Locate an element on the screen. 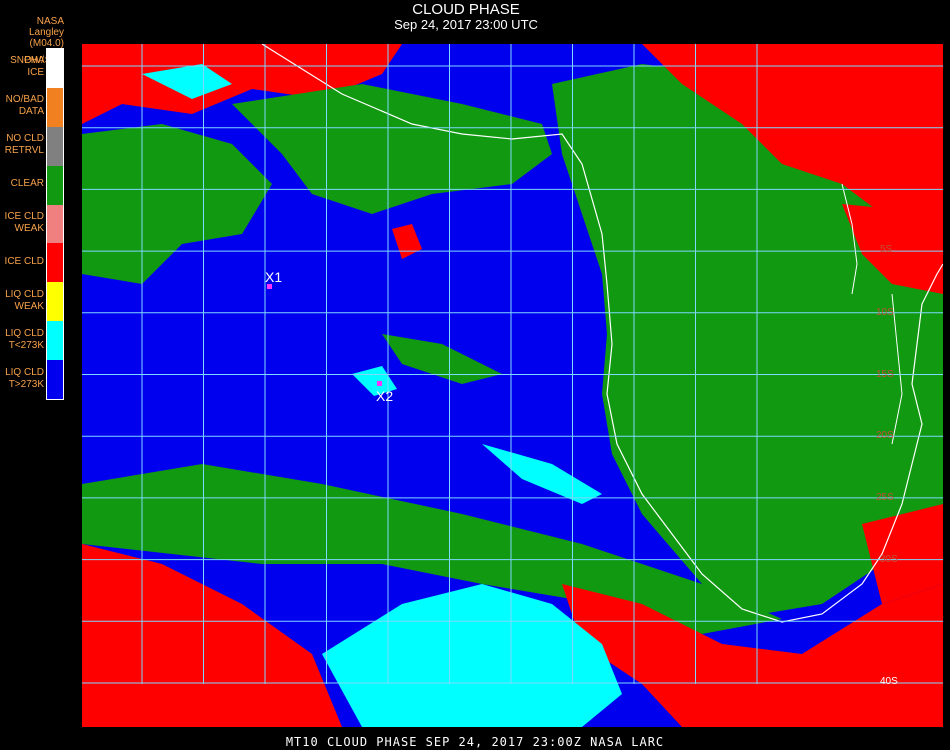 The height and width of the screenshot is (750, 950). legend-label: NO CLD RETRVL is located at coordinates (24, 145).